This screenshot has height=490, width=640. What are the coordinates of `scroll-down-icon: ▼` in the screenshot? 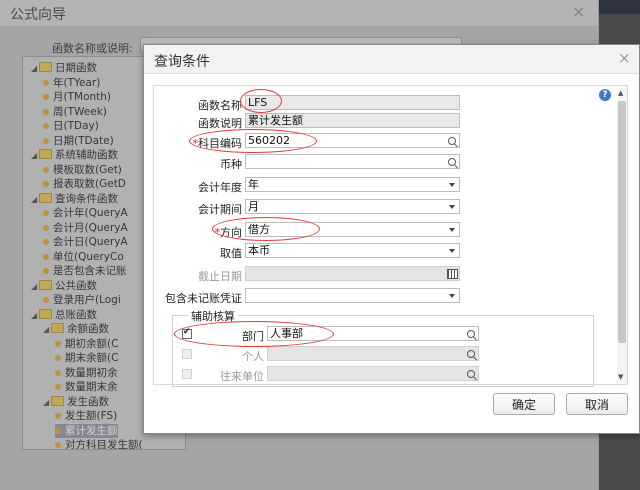 It's located at (620, 377).